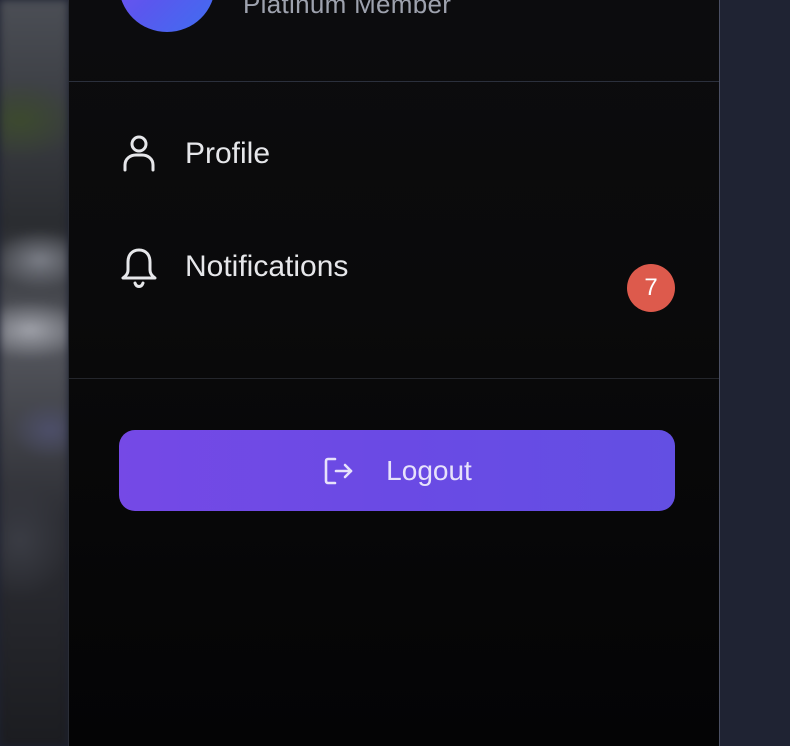 The height and width of the screenshot is (746, 790). What do you see at coordinates (228, 153) in the screenshot?
I see `menu-item-label: Profile` at bounding box center [228, 153].